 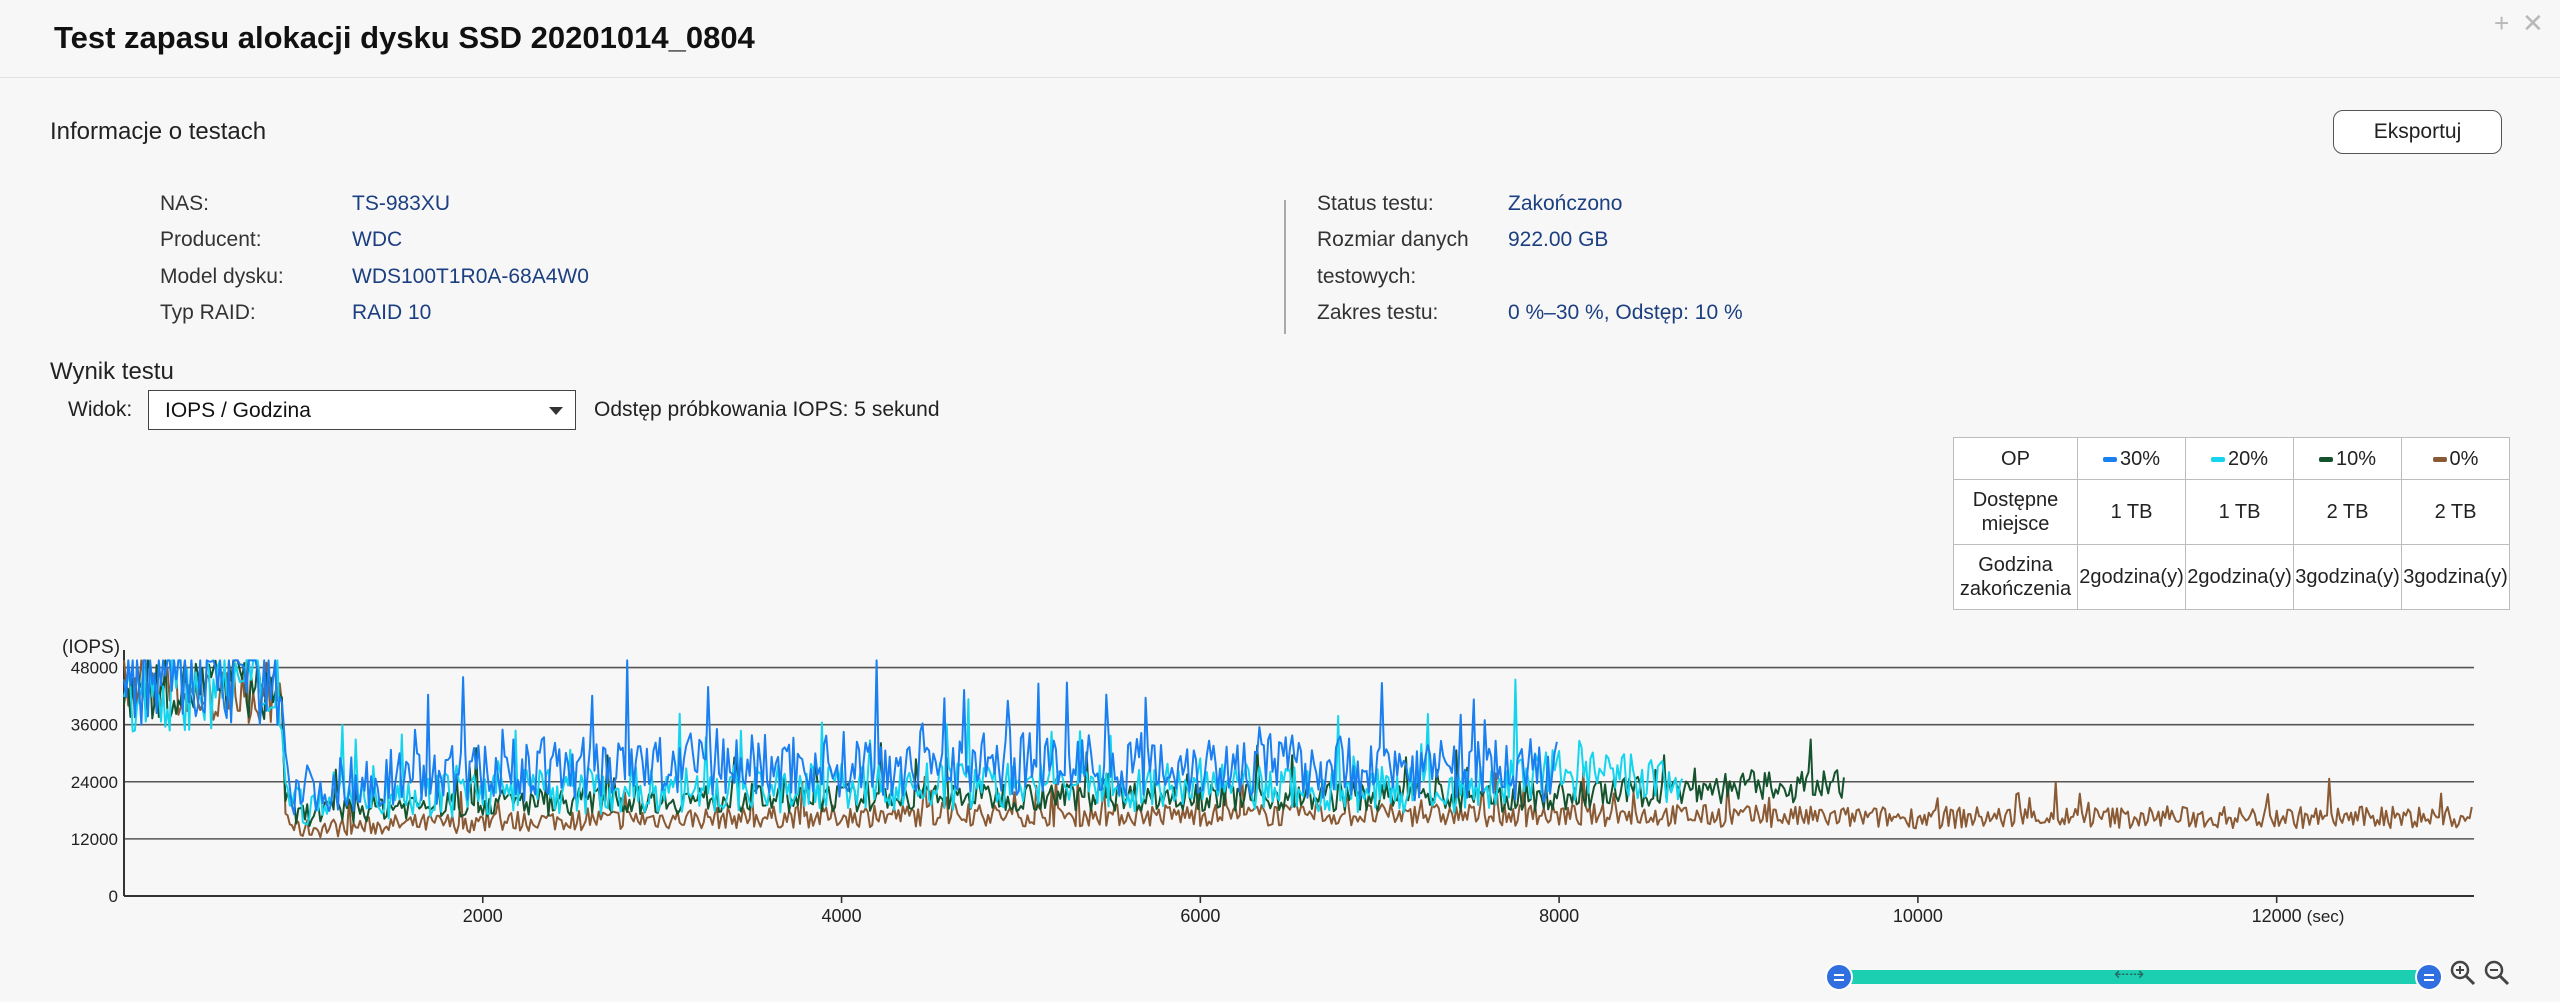 What do you see at coordinates (556, 411) in the screenshot?
I see `chevron-down-icon` at bounding box center [556, 411].